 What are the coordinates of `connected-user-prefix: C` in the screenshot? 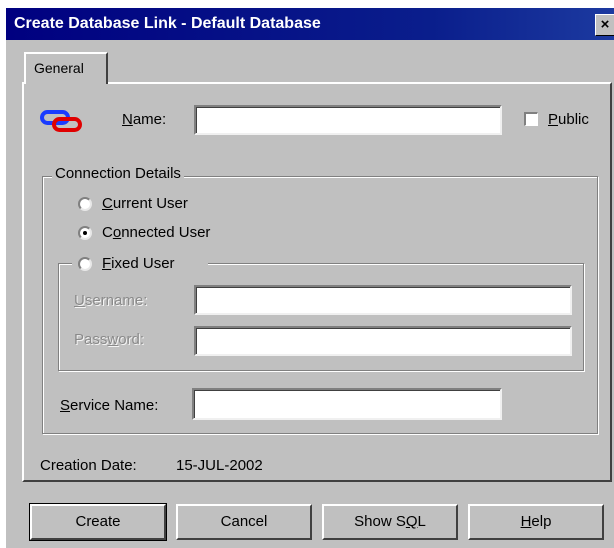 It's located at (107, 232).